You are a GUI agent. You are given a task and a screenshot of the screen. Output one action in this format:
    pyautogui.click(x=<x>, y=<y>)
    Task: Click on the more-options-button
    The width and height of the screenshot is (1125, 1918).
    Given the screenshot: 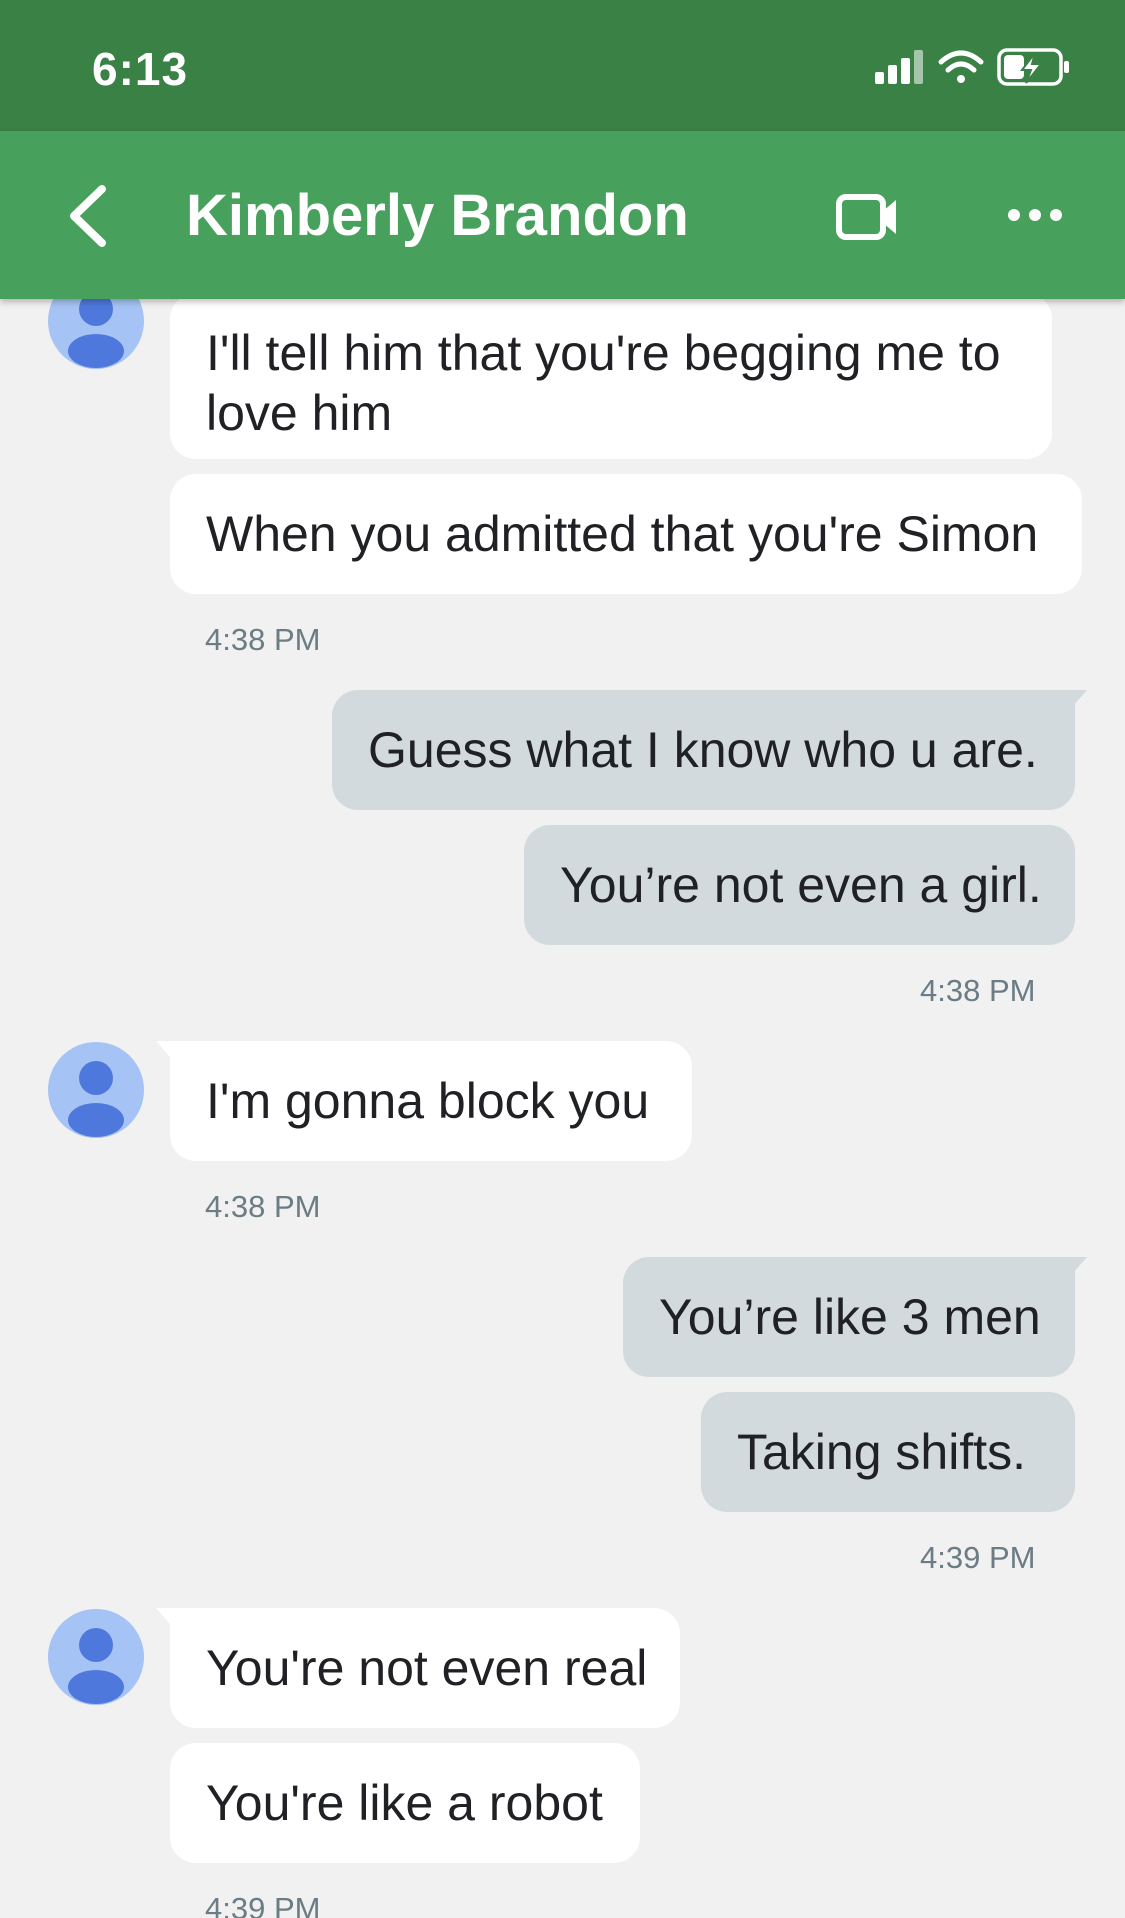 What is the action you would take?
    pyautogui.click(x=1035, y=215)
    